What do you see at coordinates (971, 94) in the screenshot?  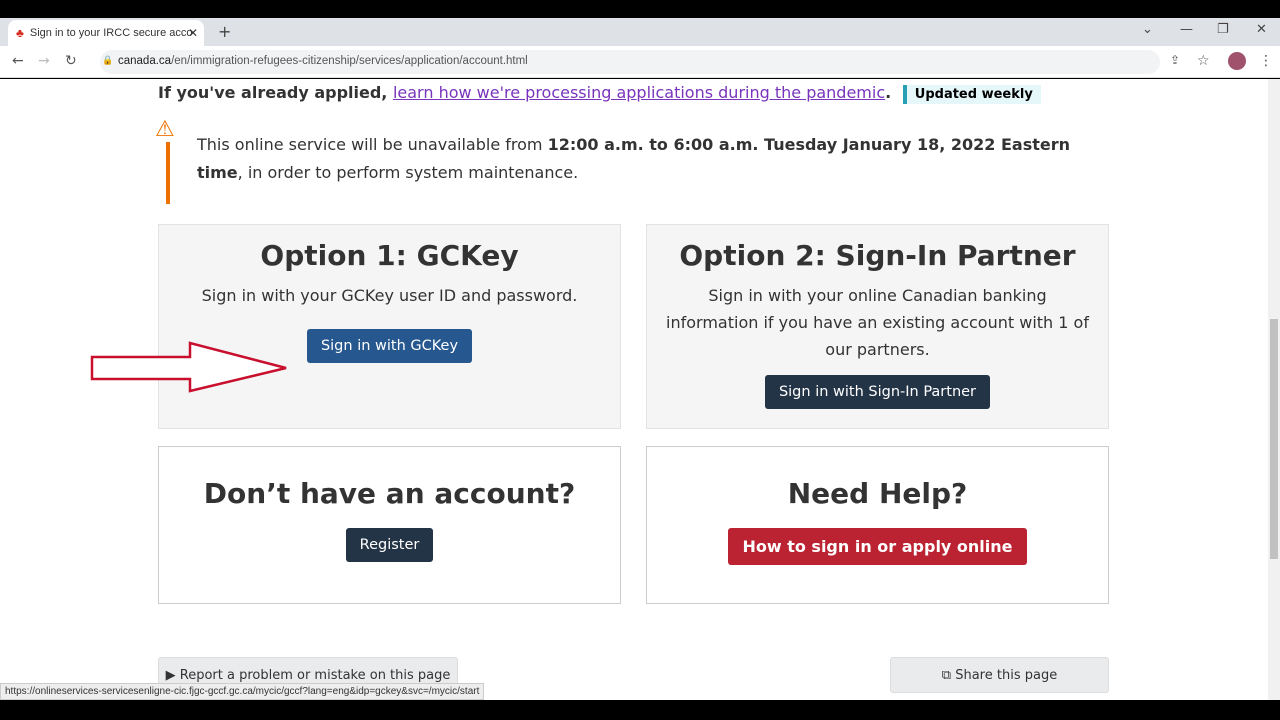 I see `updated-badge: Updated weekly` at bounding box center [971, 94].